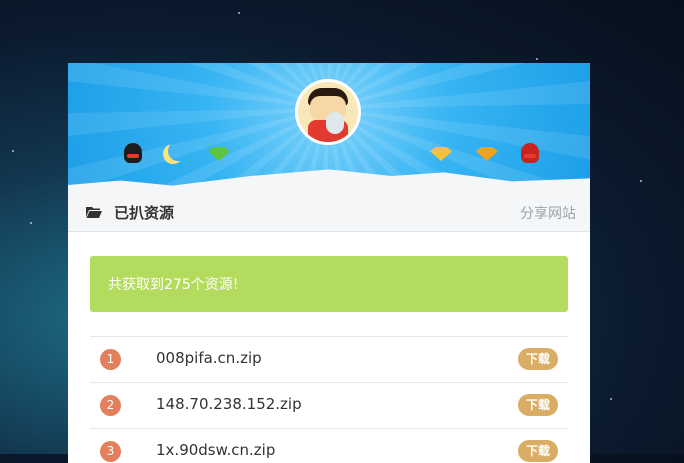 This screenshot has width=684, height=463. Describe the element at coordinates (329, 445) in the screenshot. I see `list-item: 3 1x.90dsw.cn.zip 下载` at that location.